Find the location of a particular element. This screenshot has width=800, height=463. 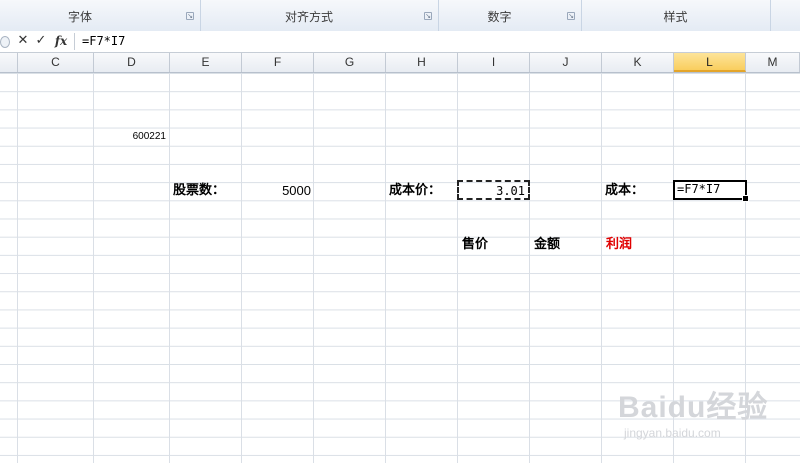

formula-bar: ✕ ✓ fx =F7*I7 is located at coordinates (400, 42).